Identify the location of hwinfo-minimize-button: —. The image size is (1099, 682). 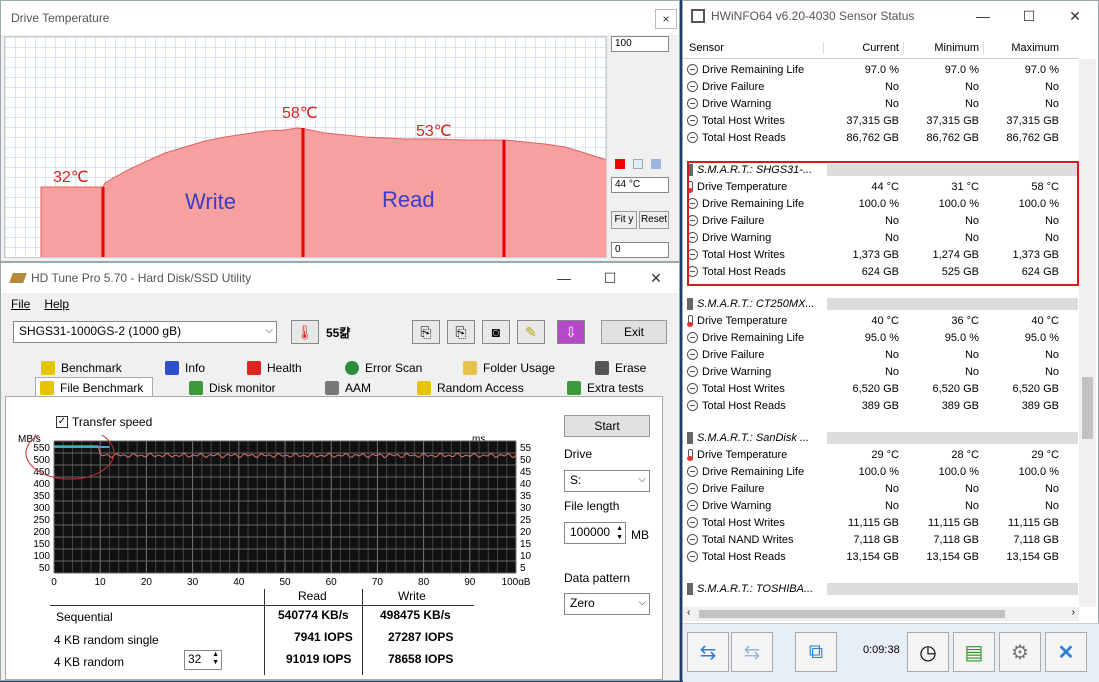
(983, 16).